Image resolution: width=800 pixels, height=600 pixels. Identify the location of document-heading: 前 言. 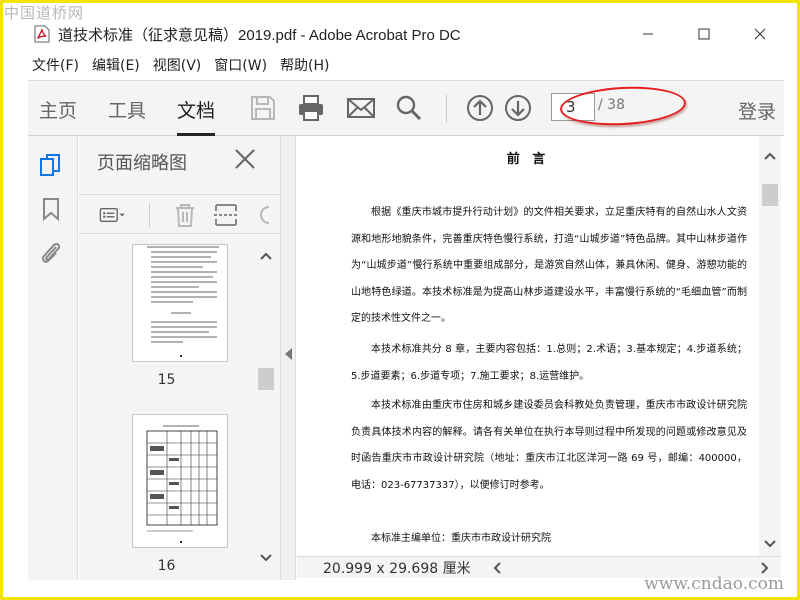
(528, 159).